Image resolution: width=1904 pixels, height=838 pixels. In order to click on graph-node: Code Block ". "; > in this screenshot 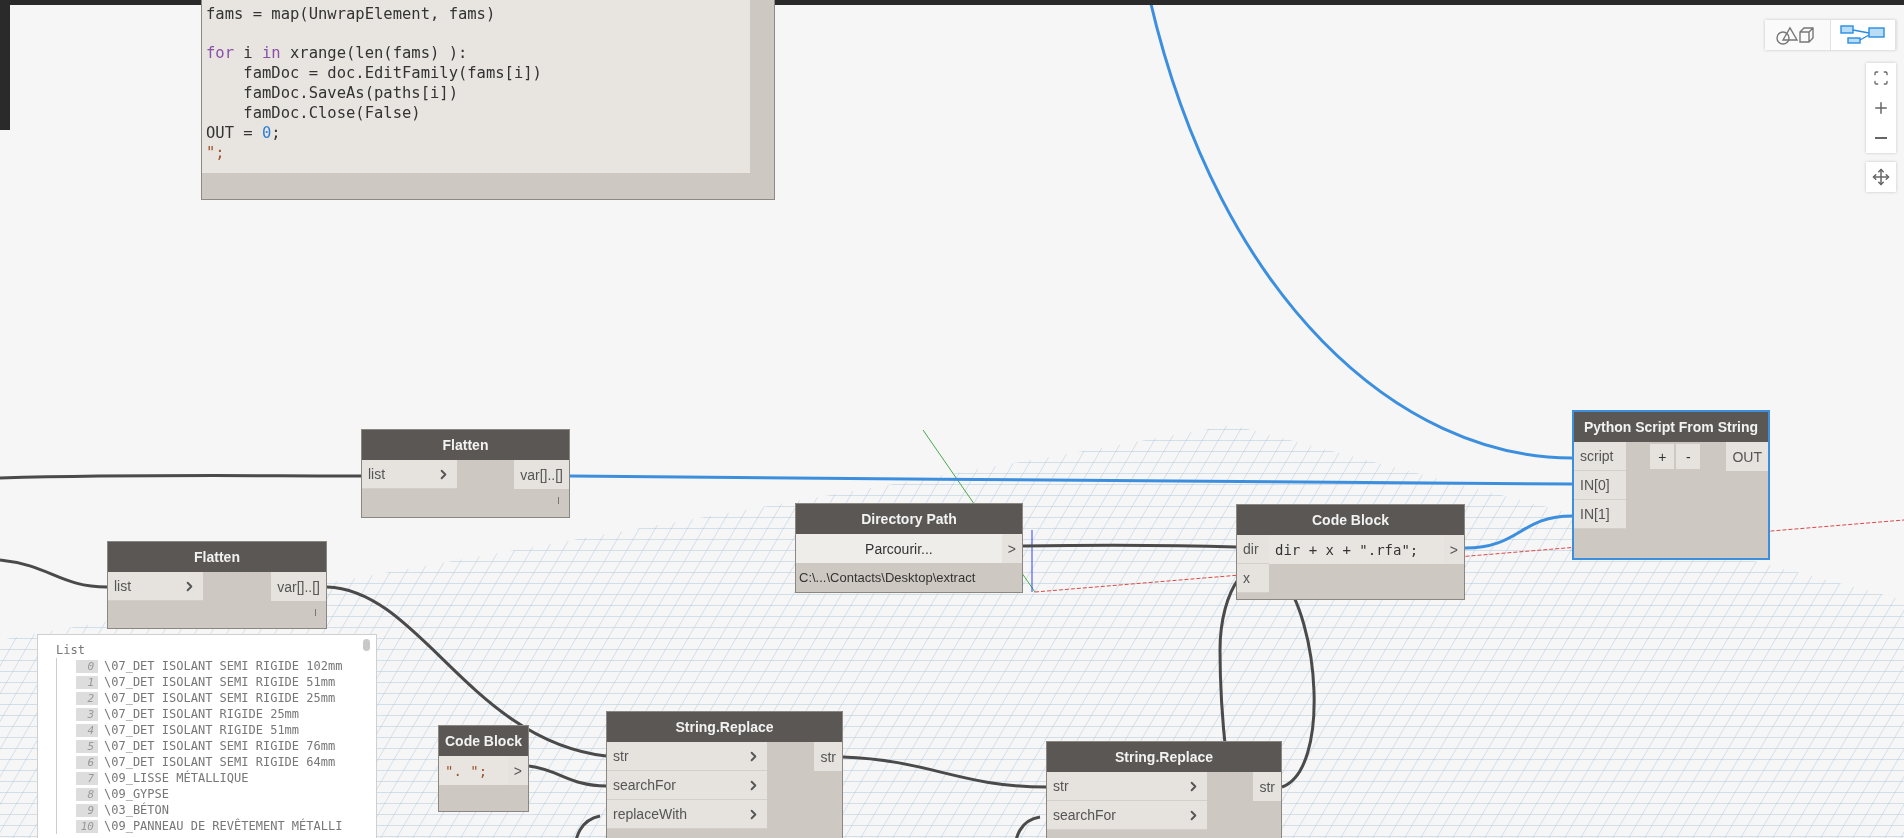, I will do `click(483, 768)`.